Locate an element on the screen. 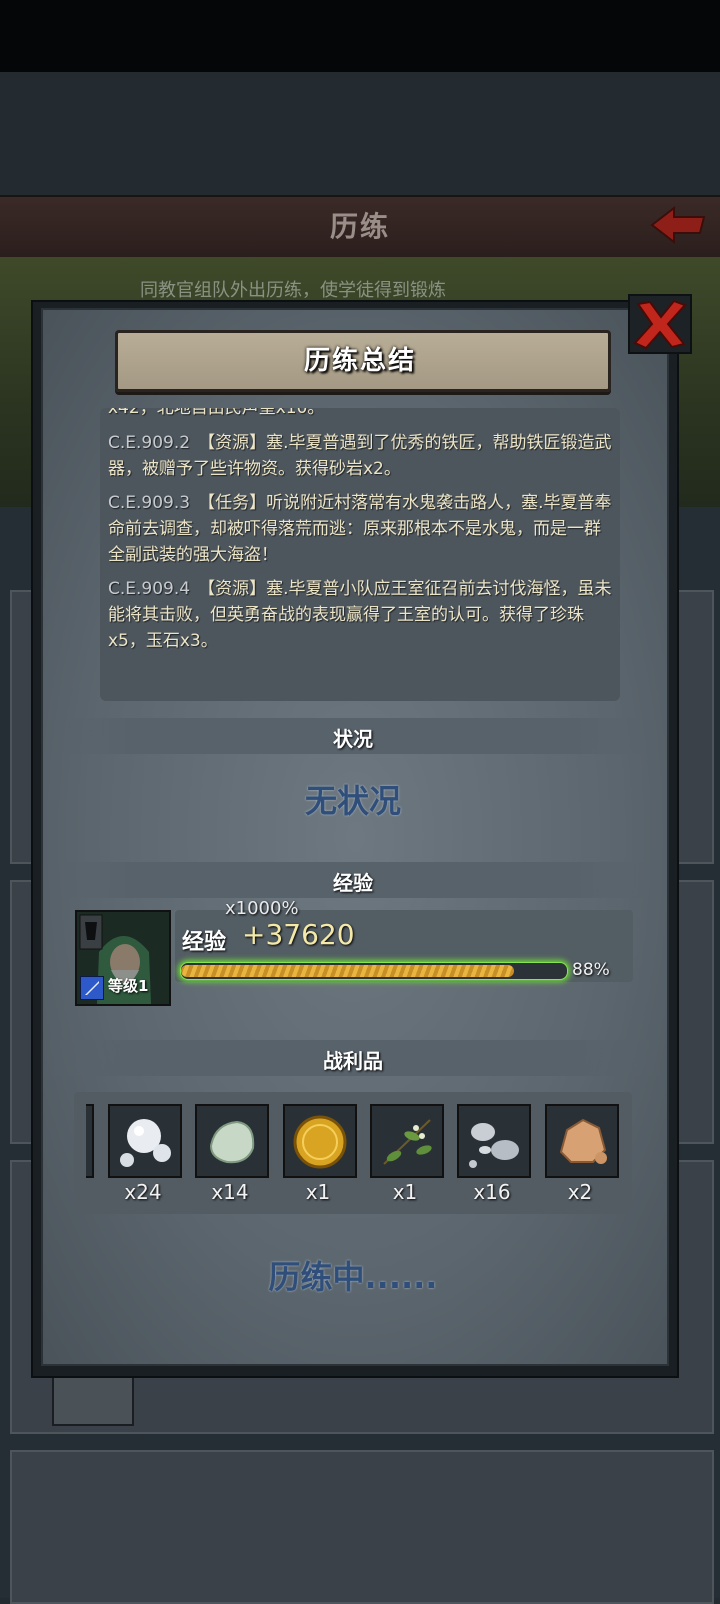 This screenshot has width=720, height=1604. level-badge: 等级1 is located at coordinates (128, 986).